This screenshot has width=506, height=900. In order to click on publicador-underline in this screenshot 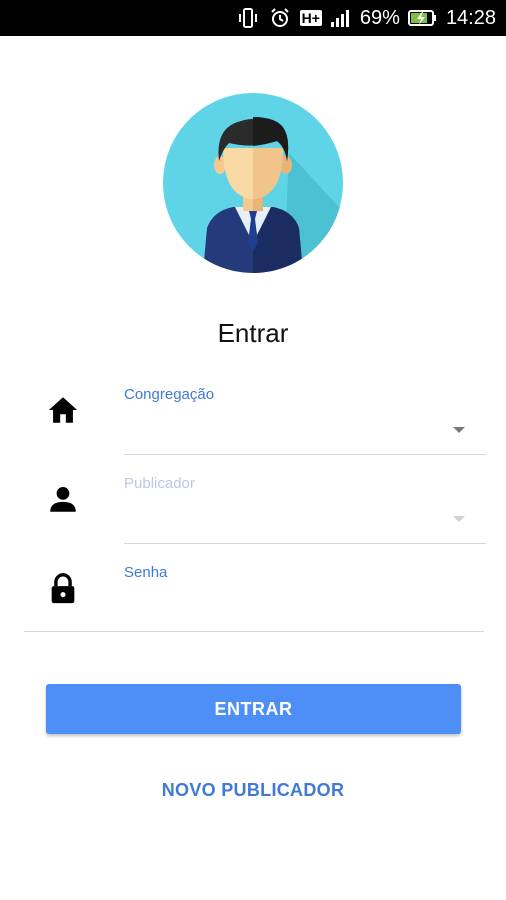, I will do `click(305, 543)`.